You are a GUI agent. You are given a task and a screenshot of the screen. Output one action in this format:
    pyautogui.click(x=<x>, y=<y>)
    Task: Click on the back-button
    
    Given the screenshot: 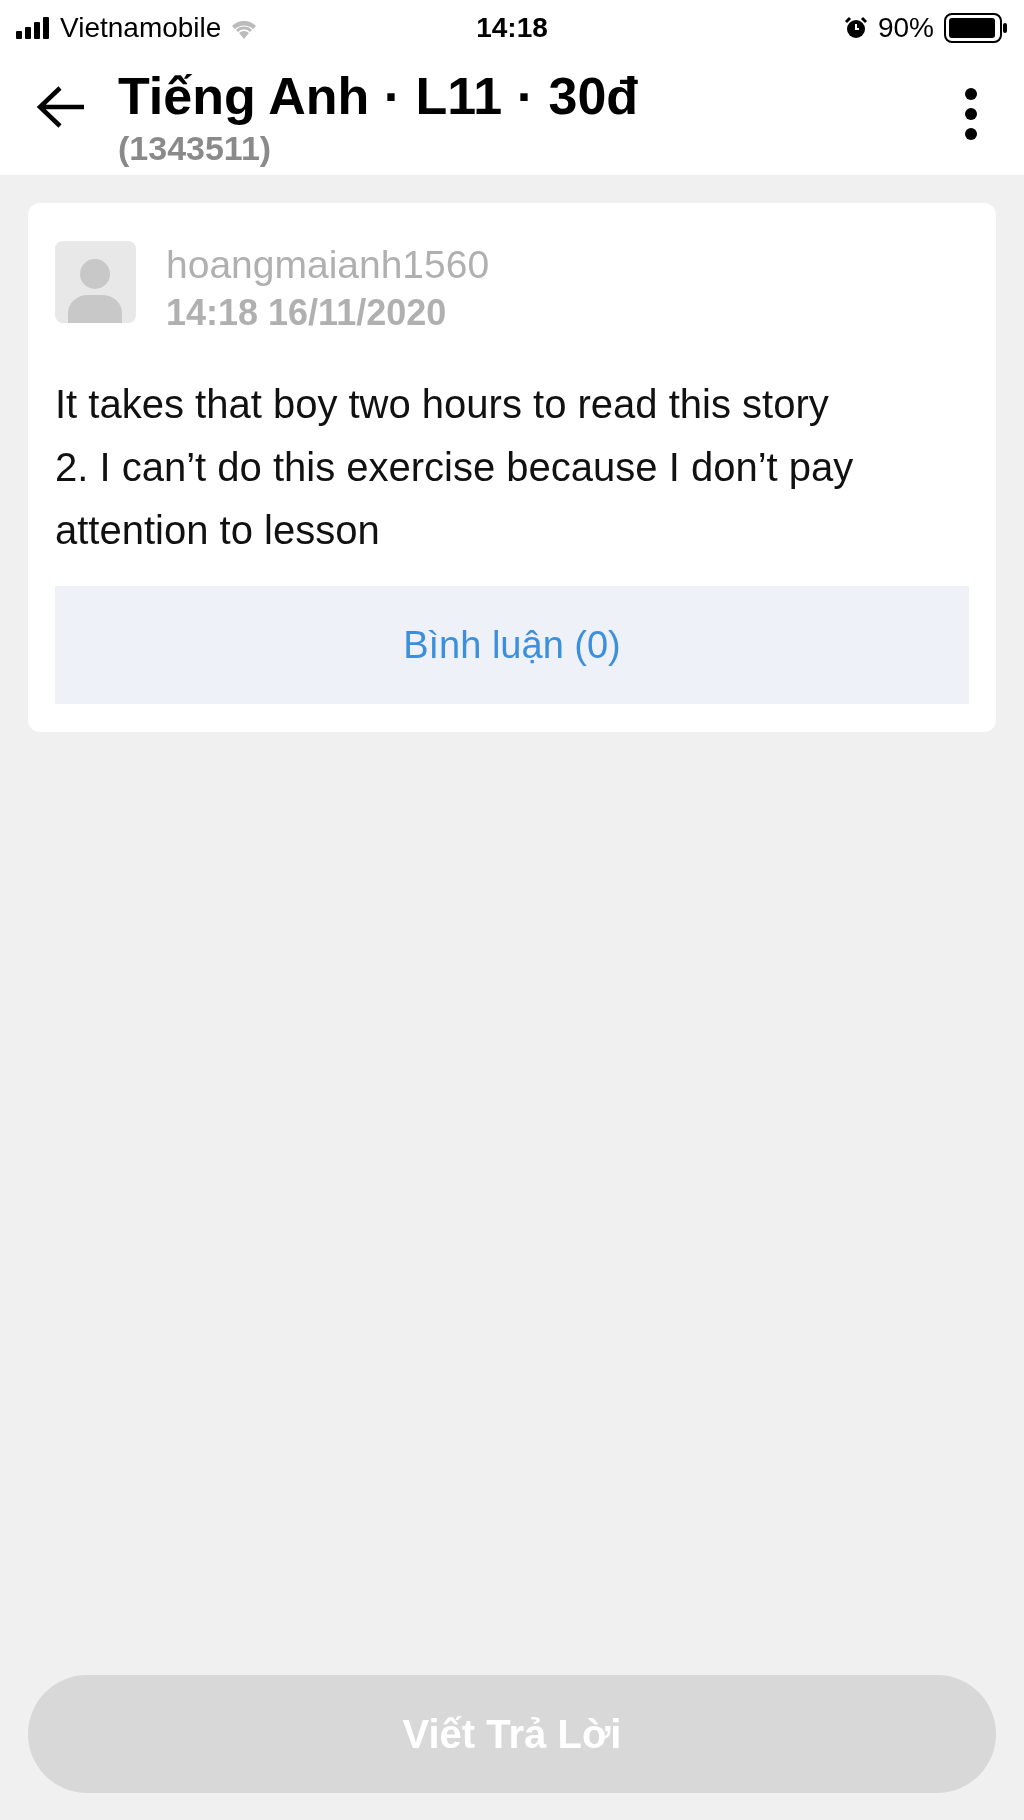 What is the action you would take?
    pyautogui.click(x=61, y=107)
    